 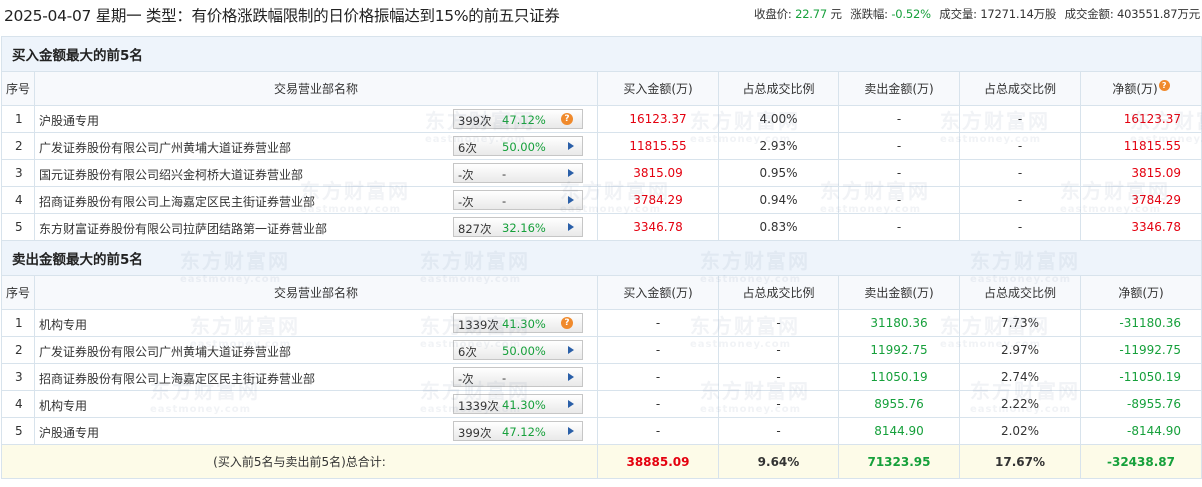 What do you see at coordinates (478, 325) in the screenshot?
I see `appearance-count: 1339次` at bounding box center [478, 325].